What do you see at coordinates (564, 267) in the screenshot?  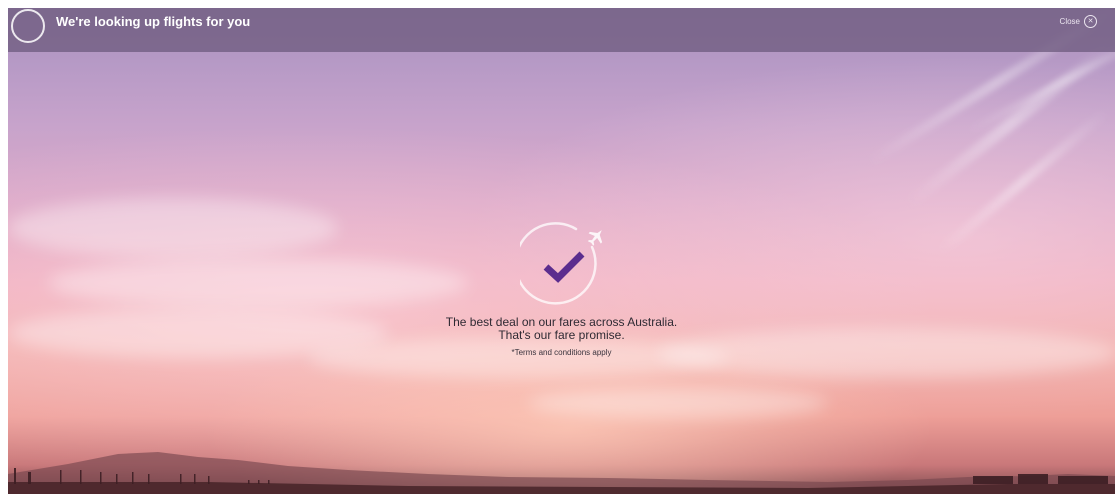 I see `checkmark-icon` at bounding box center [564, 267].